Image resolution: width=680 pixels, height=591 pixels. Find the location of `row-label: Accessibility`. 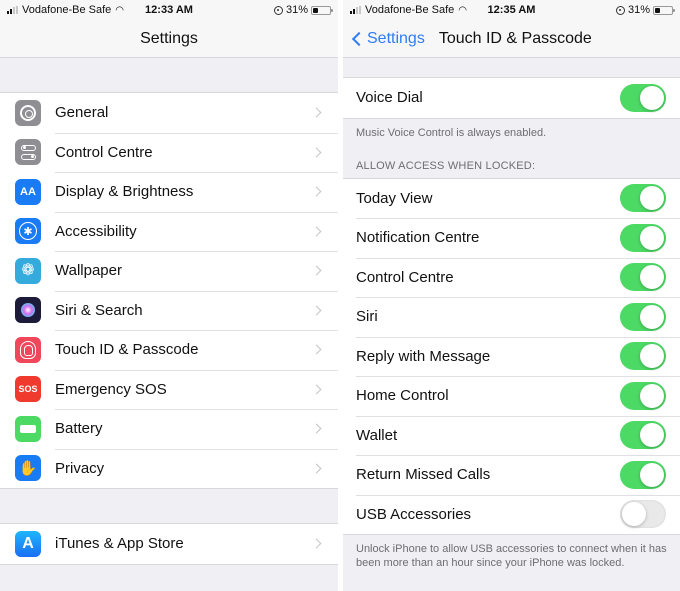

row-label: Accessibility is located at coordinates (96, 231).